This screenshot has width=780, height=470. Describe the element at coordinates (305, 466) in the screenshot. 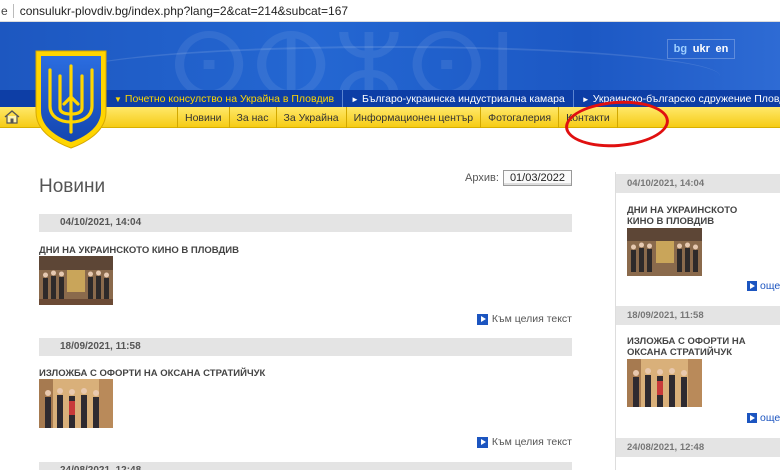

I see `news-date-header: 24/08/2021, 12:48` at that location.